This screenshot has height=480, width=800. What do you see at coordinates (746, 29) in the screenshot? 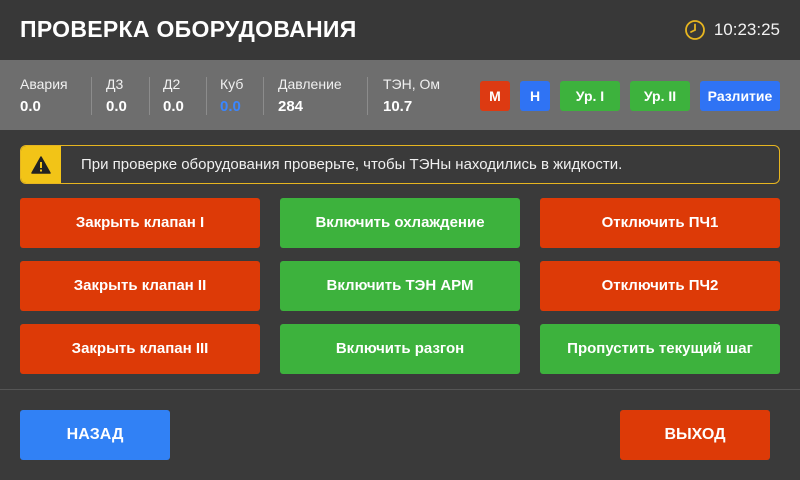
I see `clock-time: 10:23:25` at bounding box center [746, 29].